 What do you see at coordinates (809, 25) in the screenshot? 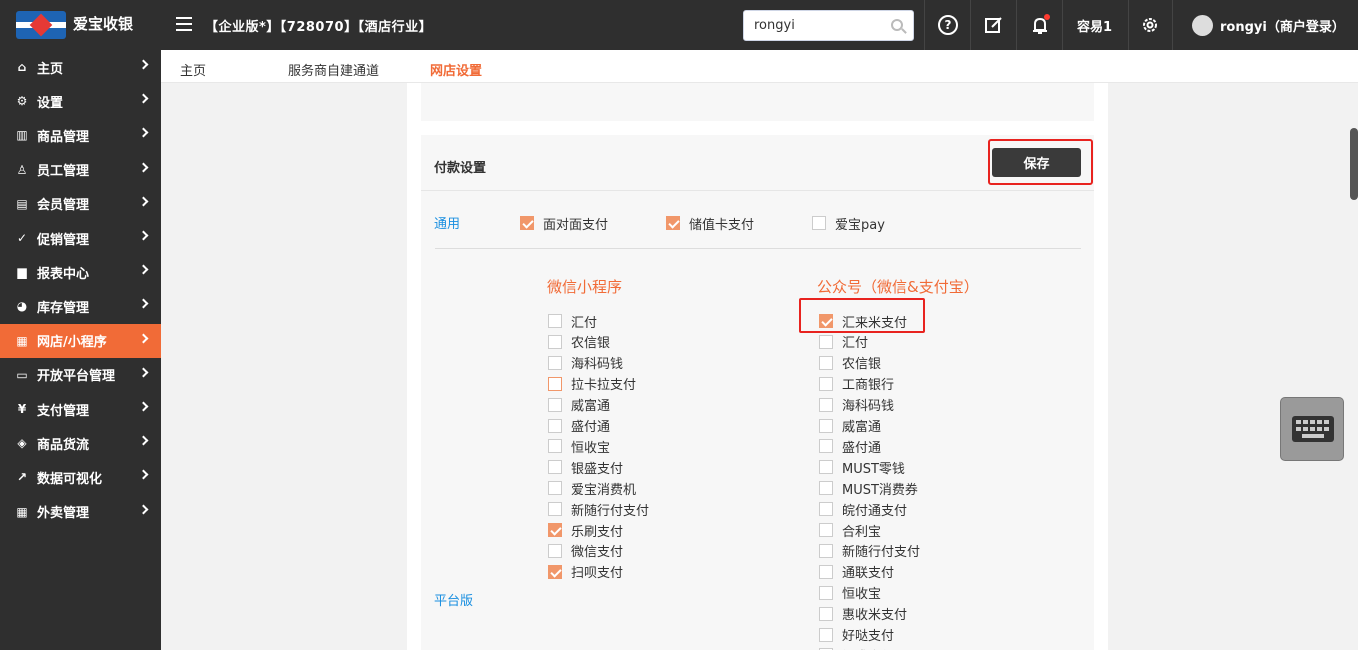
I see `search-input` at bounding box center [809, 25].